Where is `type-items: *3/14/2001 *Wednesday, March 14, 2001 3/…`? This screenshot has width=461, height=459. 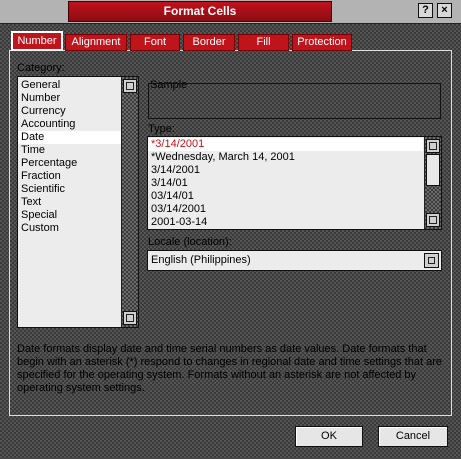
type-items: *3/14/2001 *Wednesday, March 14, 2001 3/… is located at coordinates (294, 183).